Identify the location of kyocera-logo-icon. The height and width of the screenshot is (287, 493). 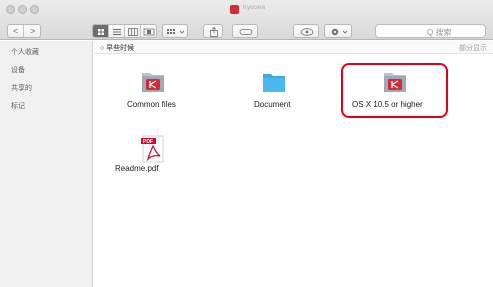
(234, 9).